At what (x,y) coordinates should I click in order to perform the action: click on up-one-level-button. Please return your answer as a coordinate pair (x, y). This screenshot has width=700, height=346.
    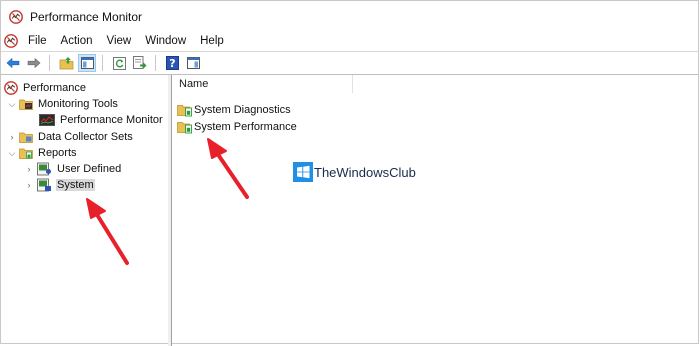
    Looking at the image, I should click on (66, 63).